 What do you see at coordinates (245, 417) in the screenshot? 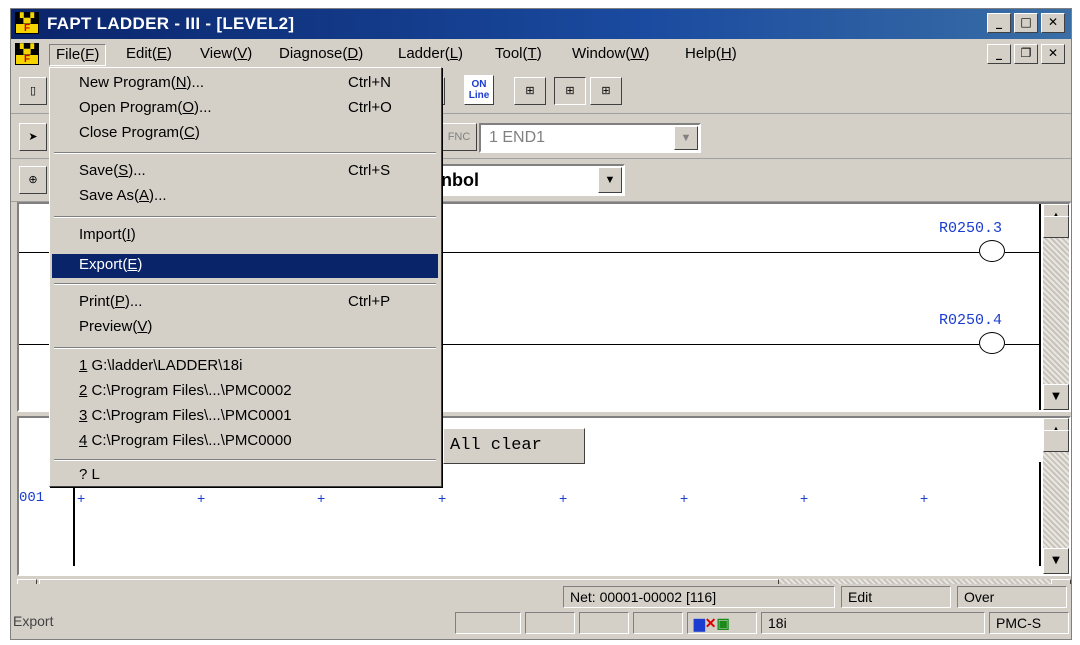
I see `menu-item-recent-3: 3 C:\Program Files\...\PMC0001` at bounding box center [245, 417].